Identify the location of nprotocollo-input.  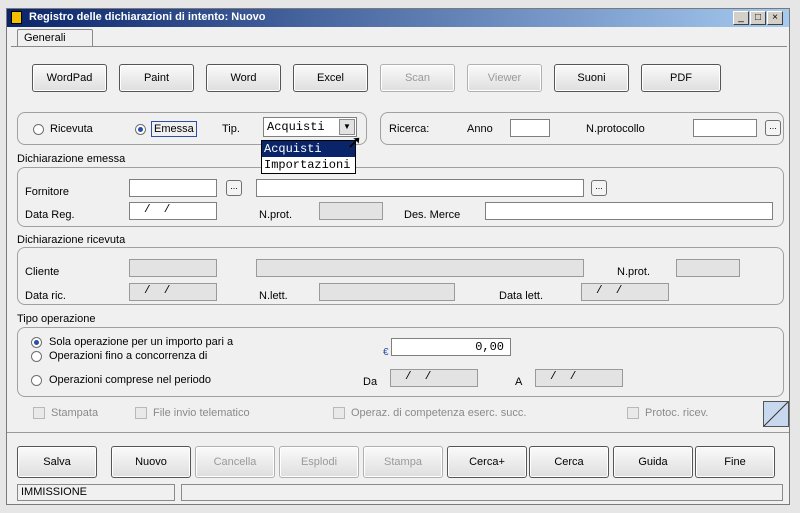
(725, 128).